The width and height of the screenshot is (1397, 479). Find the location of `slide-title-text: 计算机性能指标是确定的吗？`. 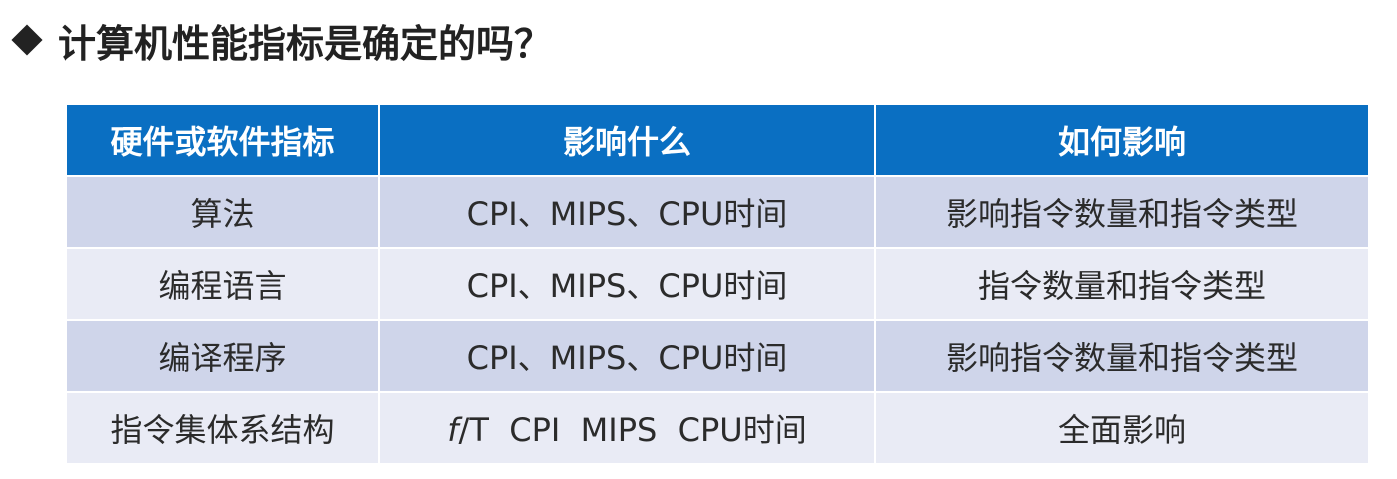

slide-title-text: 计算机性能指标是确定的吗？ is located at coordinates (305, 43).